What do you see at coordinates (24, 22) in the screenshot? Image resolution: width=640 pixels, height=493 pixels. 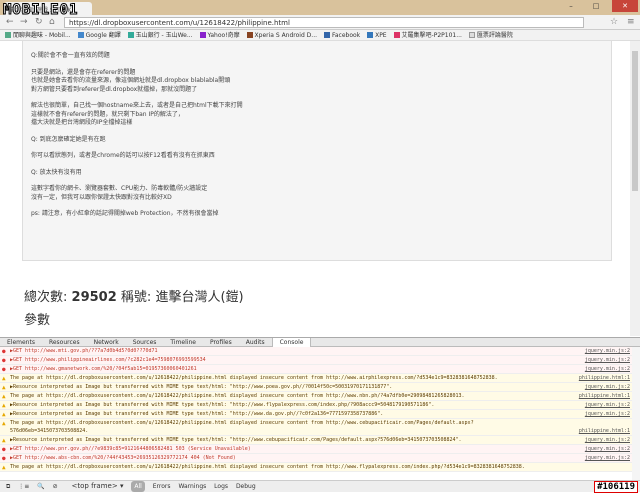 I see `forward-icon: →` at bounding box center [24, 22].